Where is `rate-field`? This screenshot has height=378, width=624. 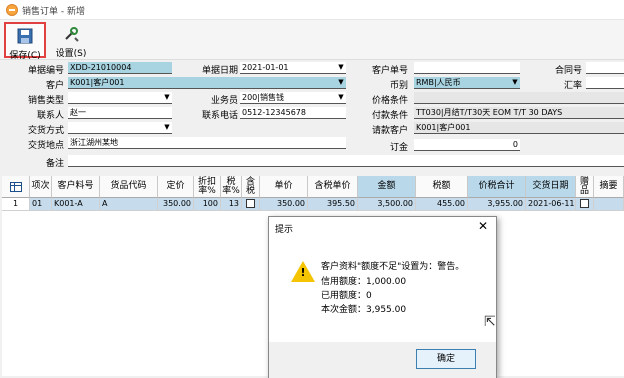
rate-field is located at coordinates (605, 83).